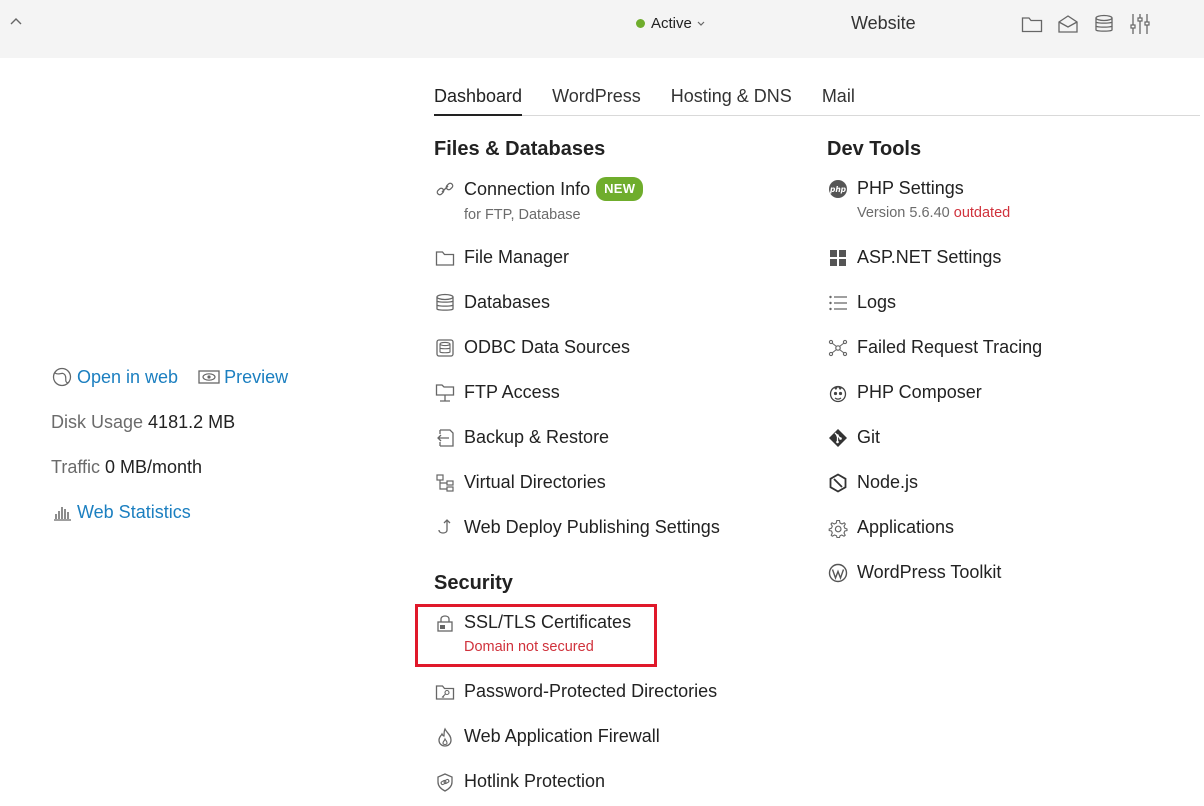  Describe the element at coordinates (874, 149) in the screenshot. I see `dev-tools-title: Dev Tools` at that location.